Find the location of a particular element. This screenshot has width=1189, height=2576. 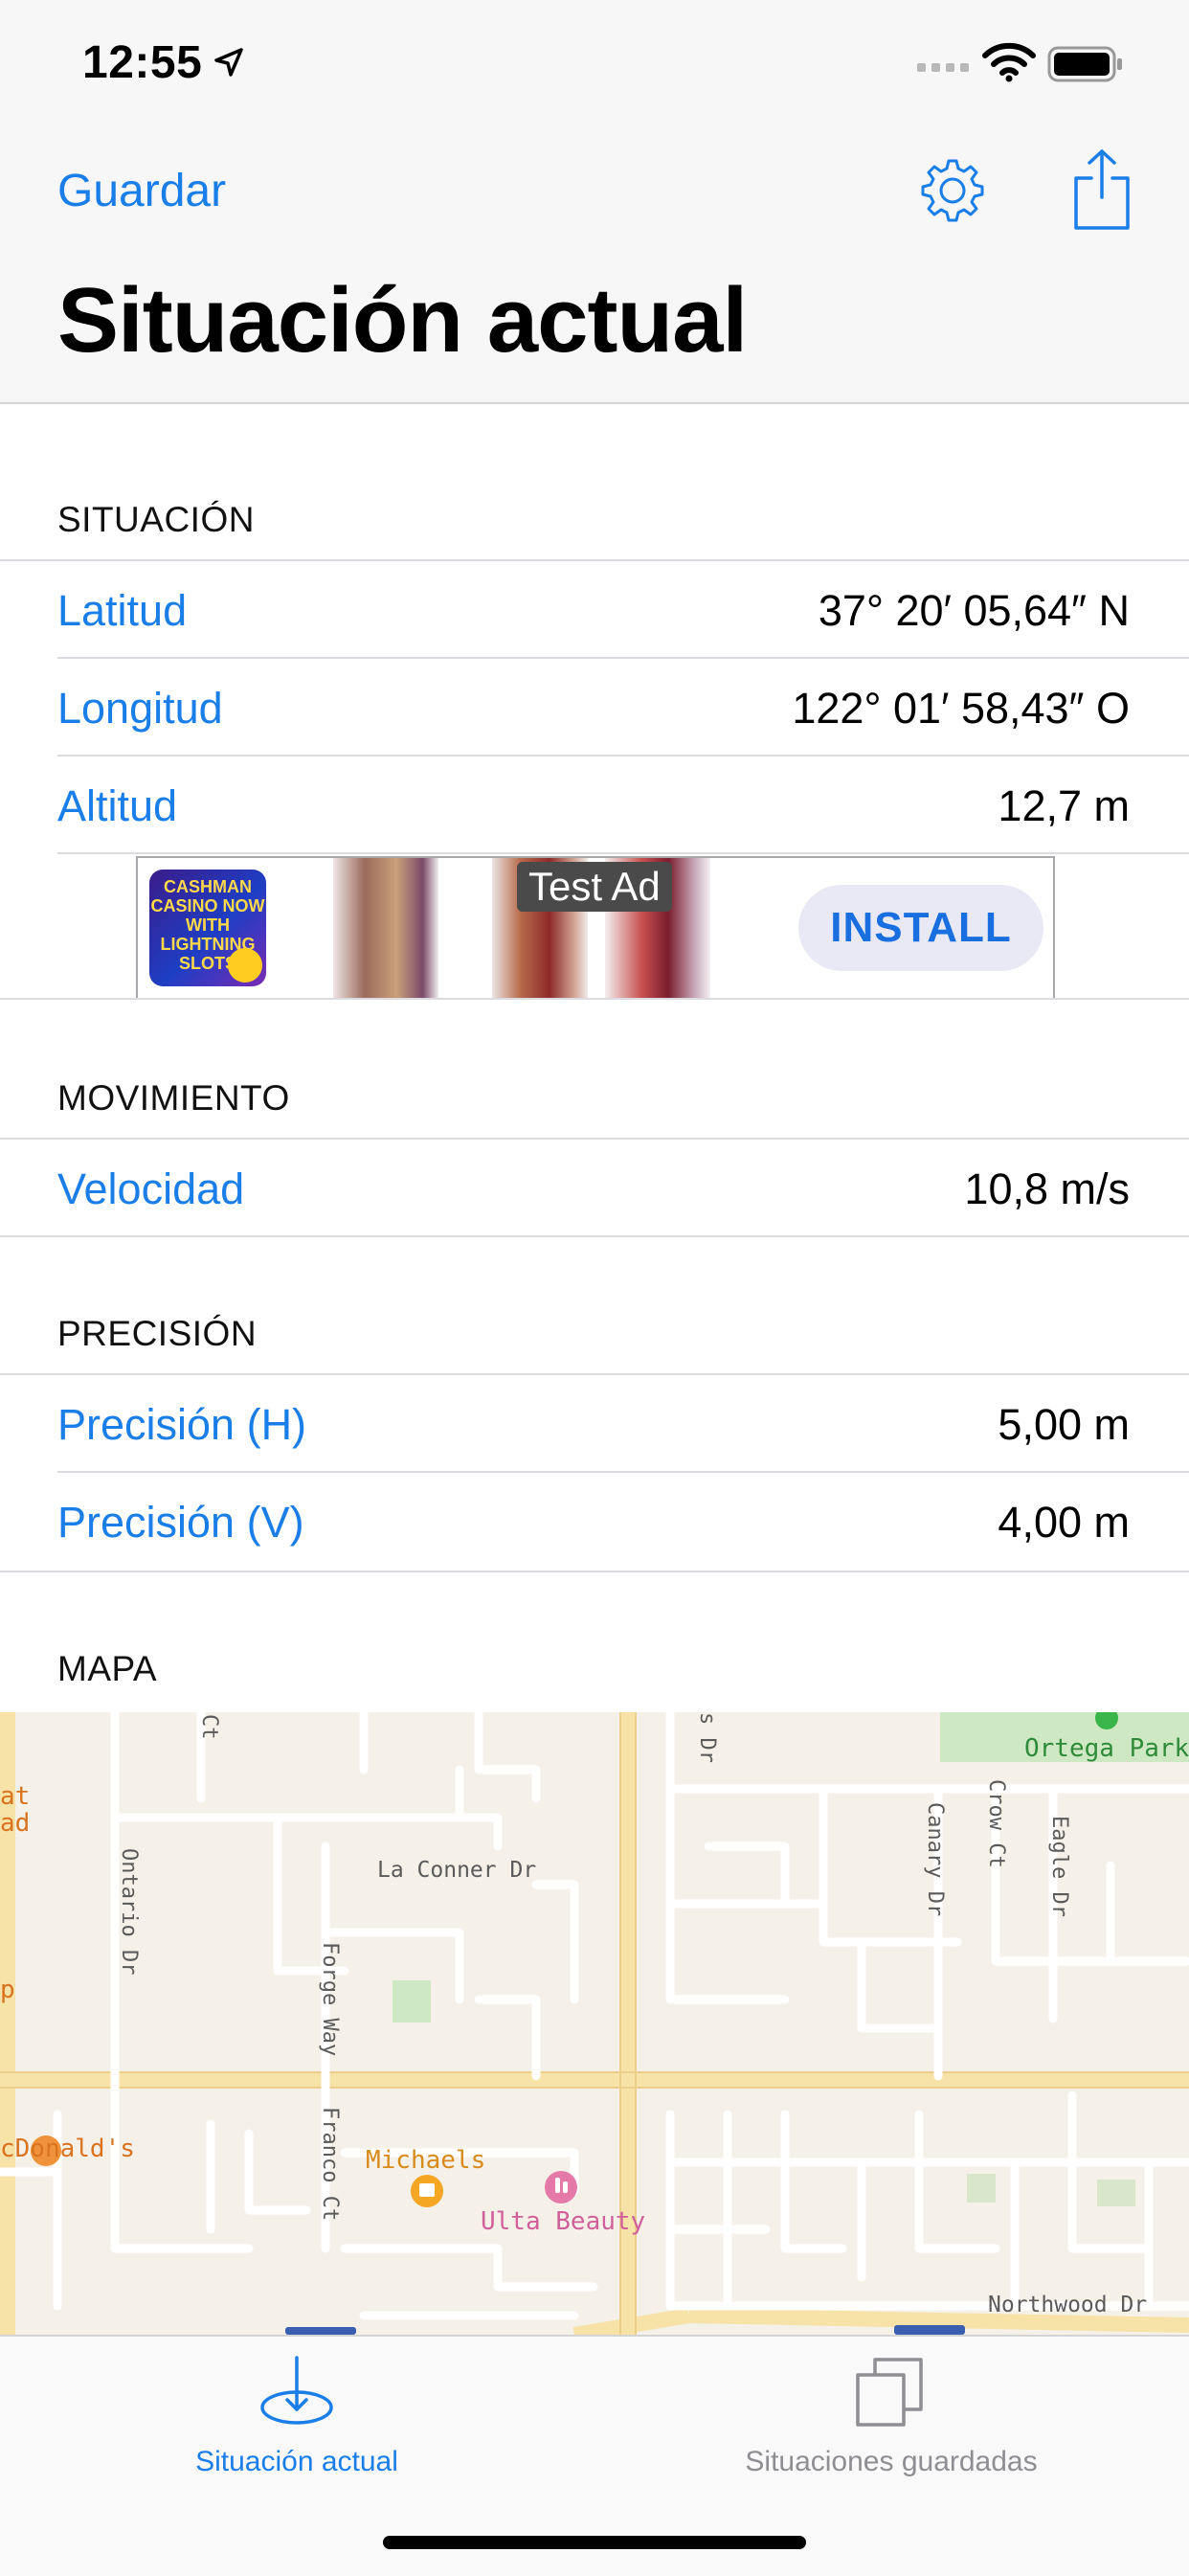

row-altitud: Altitud 12,7 m is located at coordinates (594, 805).